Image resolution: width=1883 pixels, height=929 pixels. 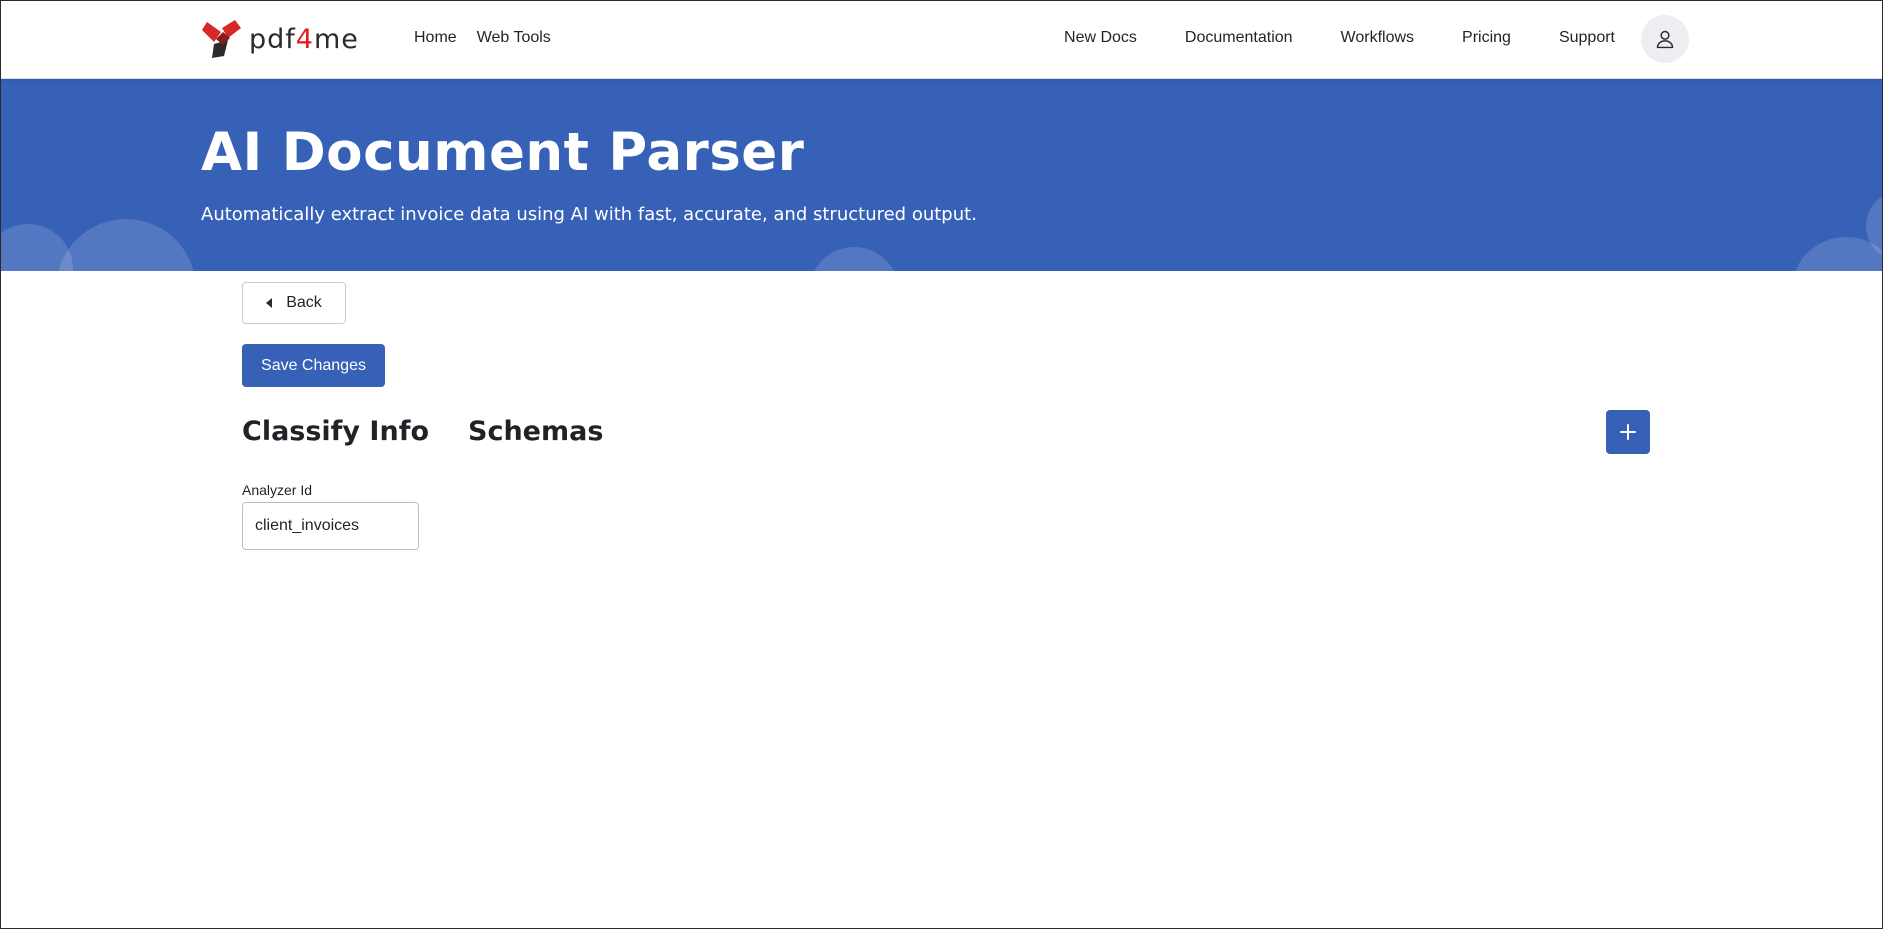 I want to click on nav-link-workflows: Workflows, so click(x=1378, y=38).